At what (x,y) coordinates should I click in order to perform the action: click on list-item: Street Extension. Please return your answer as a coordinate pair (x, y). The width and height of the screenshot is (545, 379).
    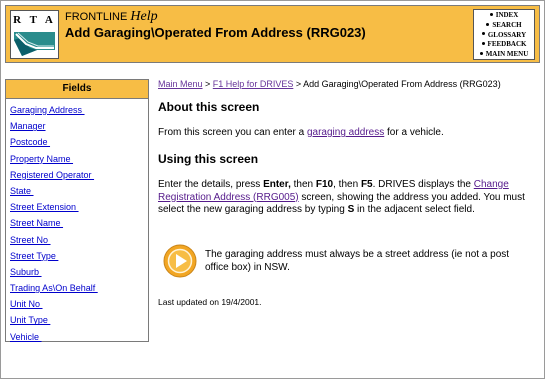
    Looking at the image, I should click on (79, 207).